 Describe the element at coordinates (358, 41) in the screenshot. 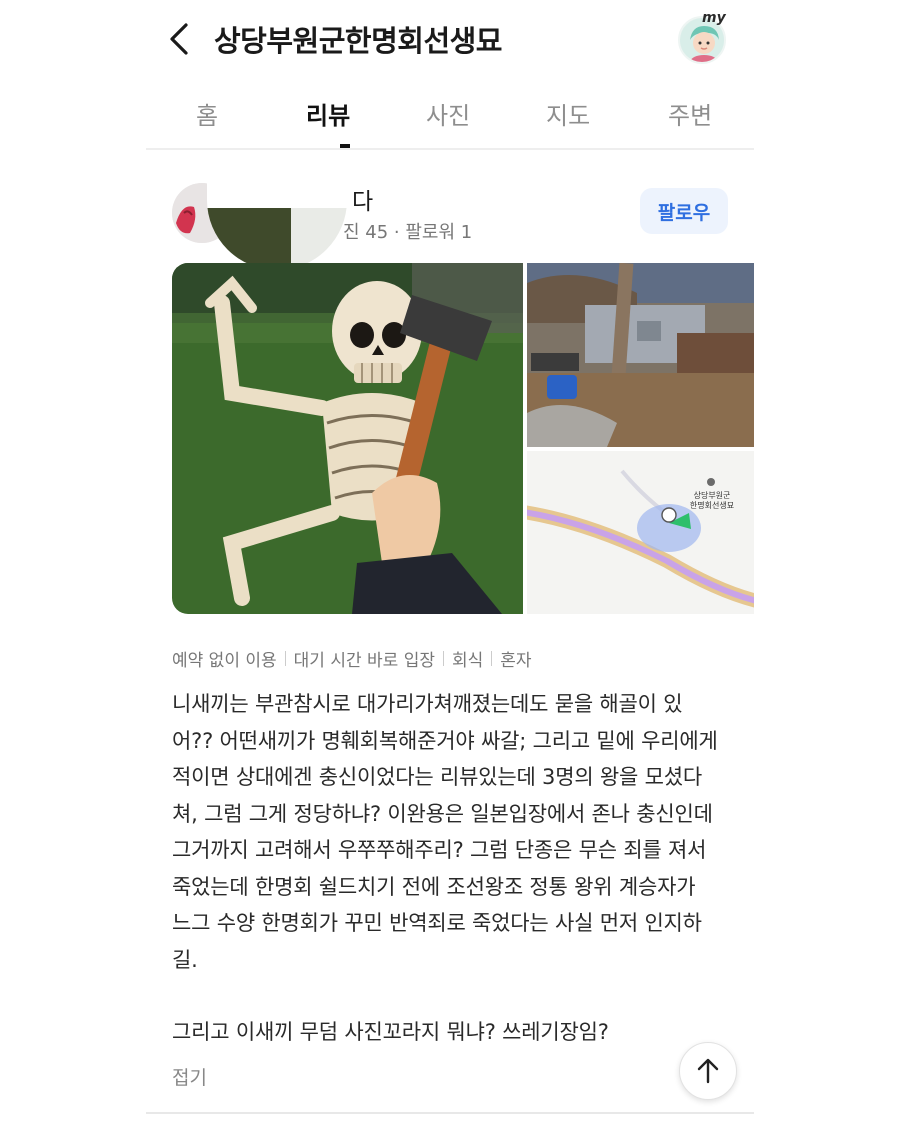

I see `place-title: 상당부원군한명회선생묘` at that location.